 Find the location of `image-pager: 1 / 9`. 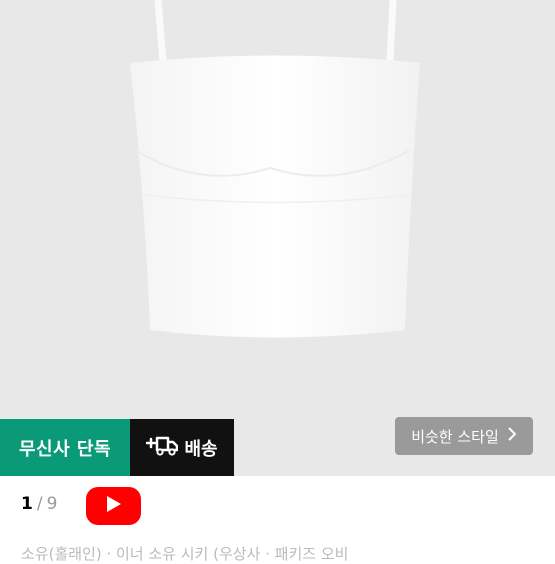

image-pager: 1 / 9 is located at coordinates (39, 504).